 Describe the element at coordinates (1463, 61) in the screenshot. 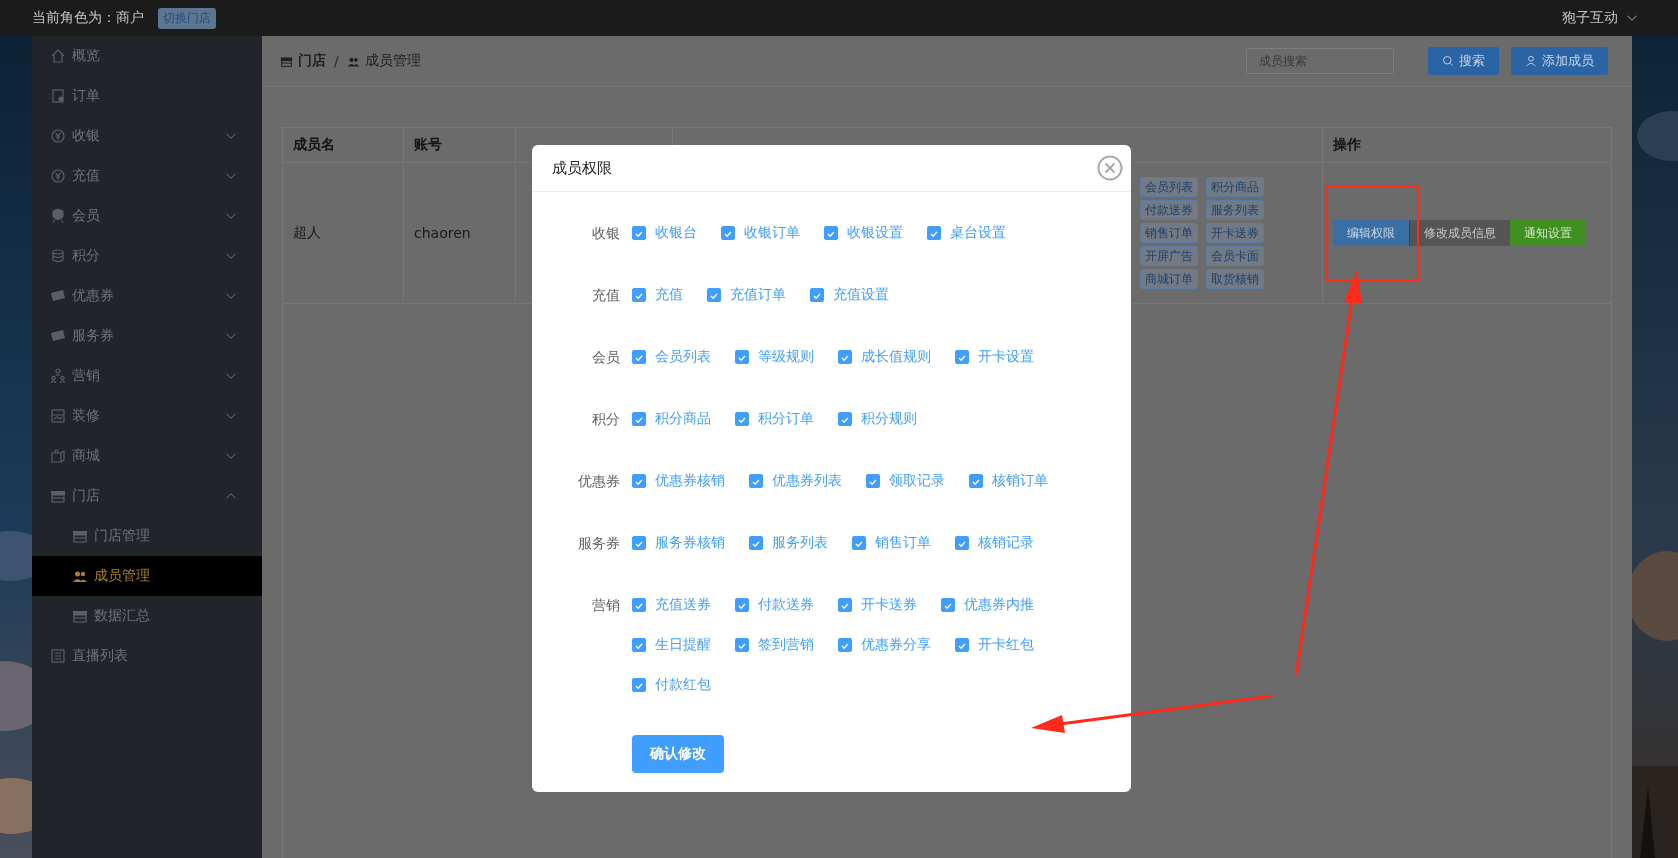

I see `search-button: 搜索` at that location.